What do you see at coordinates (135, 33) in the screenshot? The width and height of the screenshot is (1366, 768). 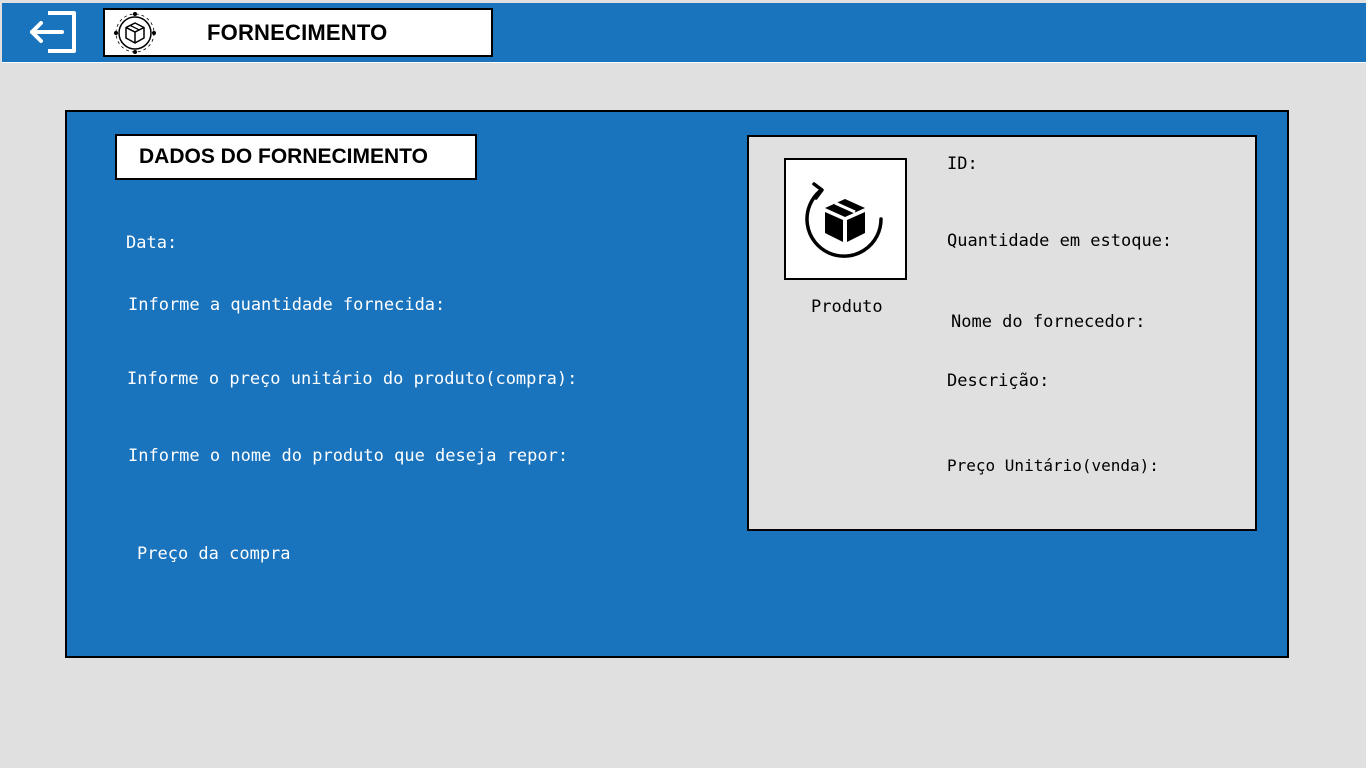 I see `package-logo-icon` at bounding box center [135, 33].